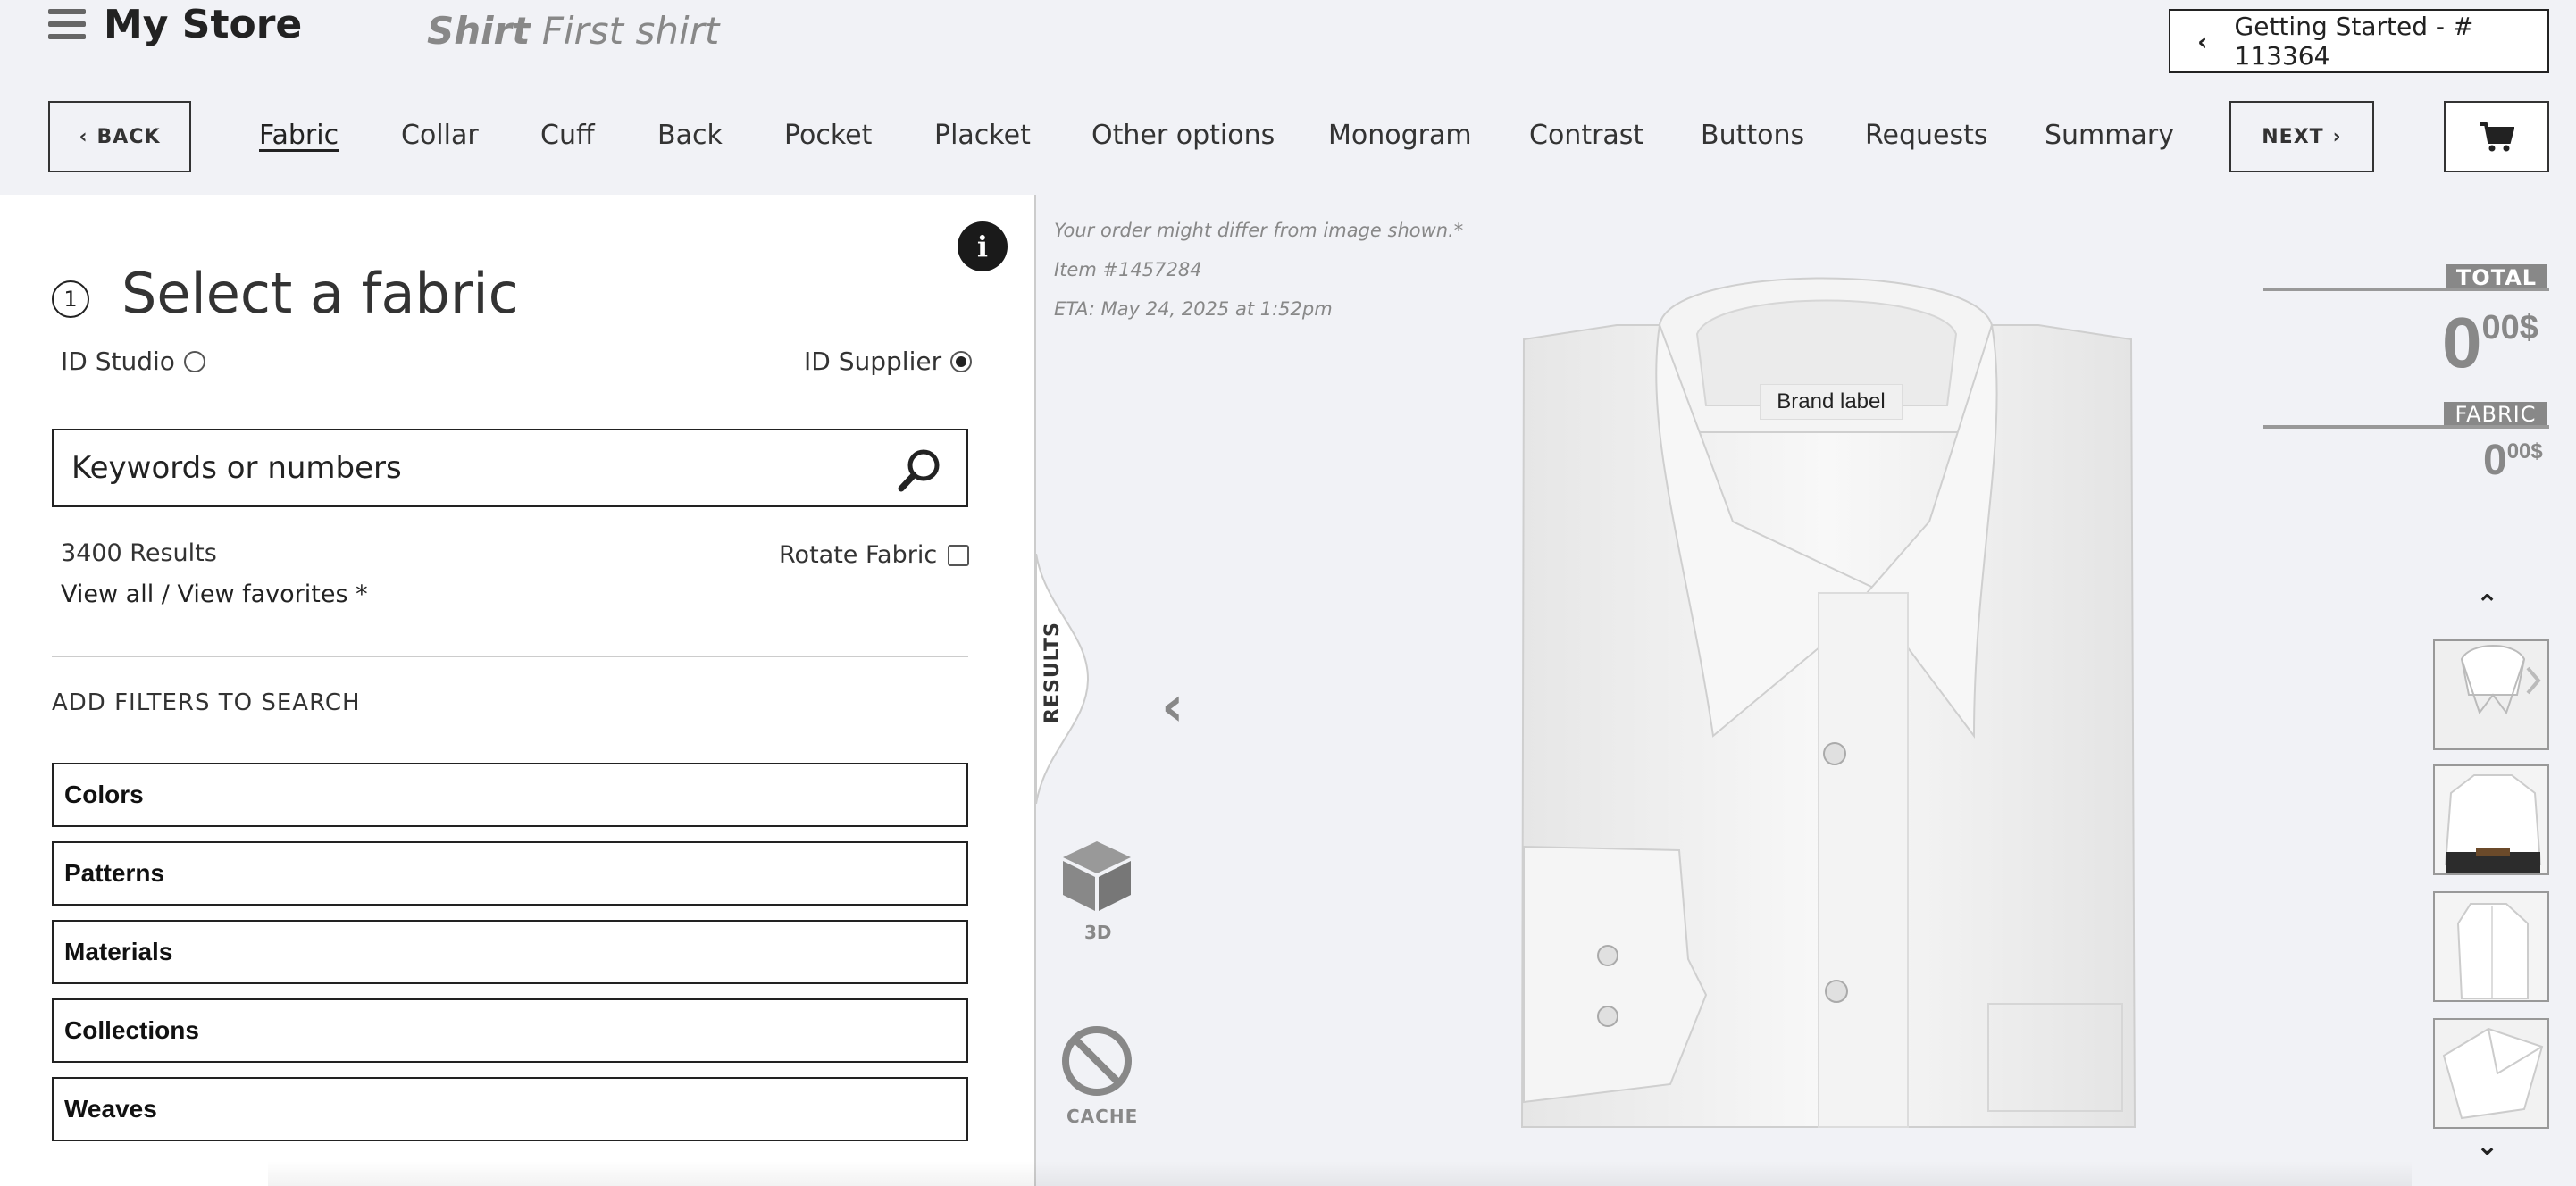 Image resolution: width=2576 pixels, height=1186 pixels. What do you see at coordinates (510, 656) in the screenshot?
I see `divider` at bounding box center [510, 656].